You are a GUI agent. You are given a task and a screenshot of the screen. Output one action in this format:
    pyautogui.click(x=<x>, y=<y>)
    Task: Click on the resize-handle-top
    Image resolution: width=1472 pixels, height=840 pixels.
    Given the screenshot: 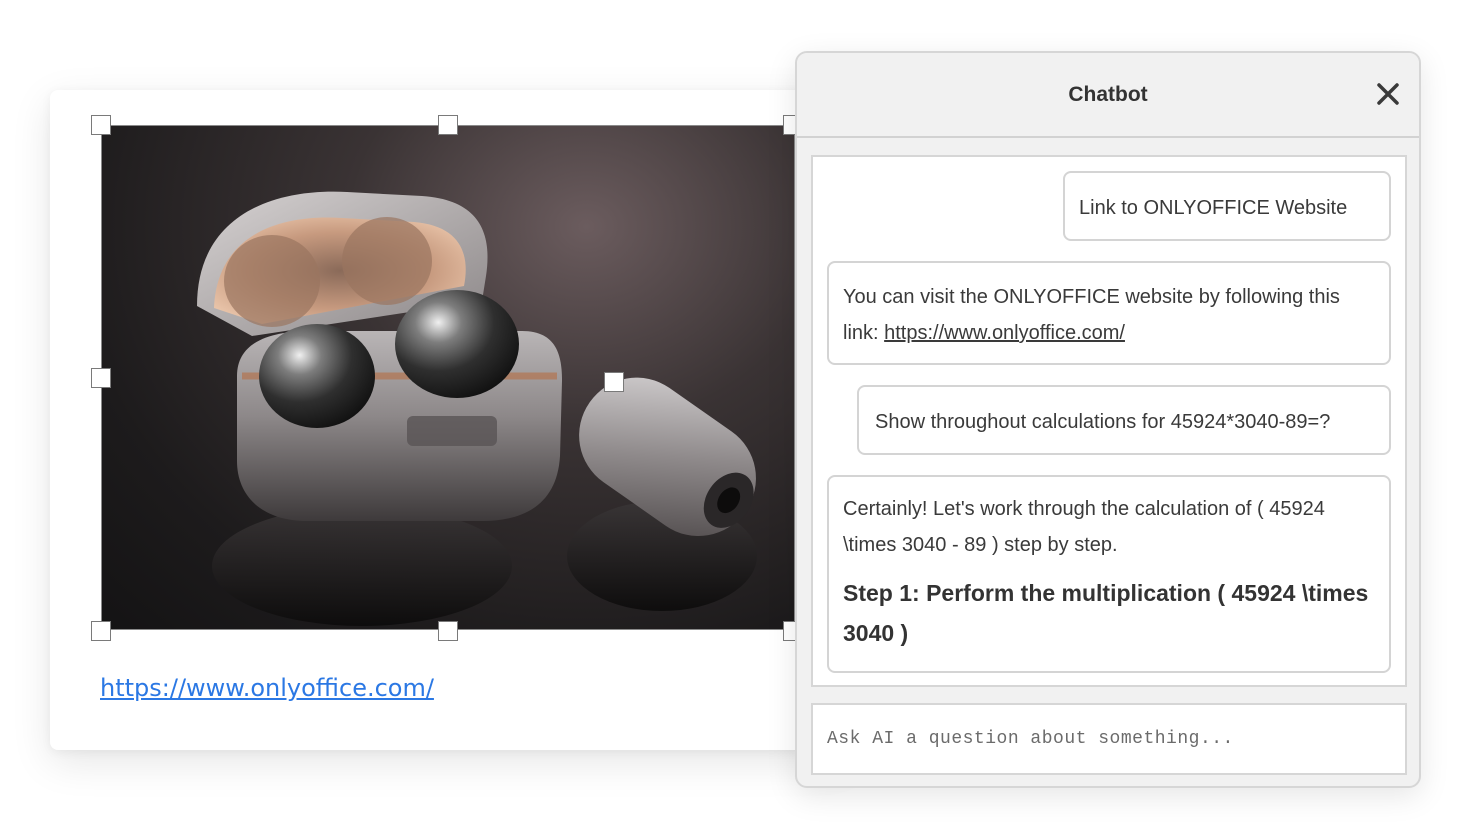 What is the action you would take?
    pyautogui.click(x=448, y=125)
    